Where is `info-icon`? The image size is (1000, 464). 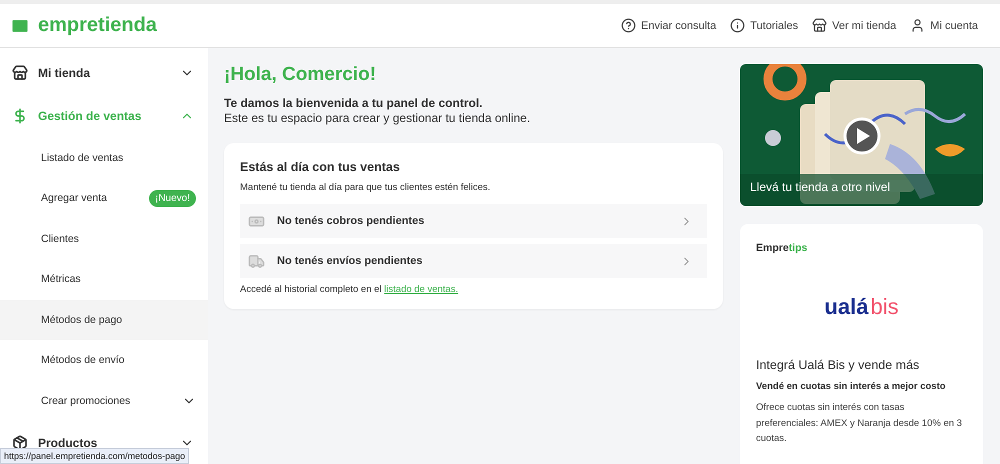
info-icon is located at coordinates (738, 25).